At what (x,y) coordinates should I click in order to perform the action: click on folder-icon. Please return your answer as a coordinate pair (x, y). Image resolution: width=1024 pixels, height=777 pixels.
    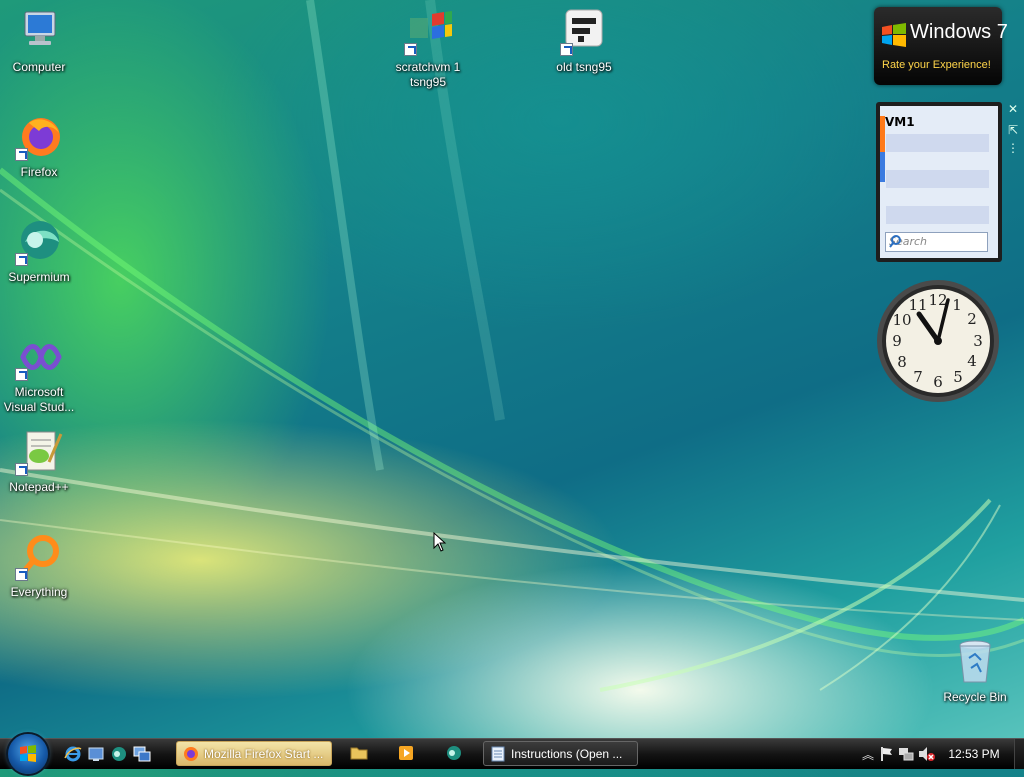
    Looking at the image, I should click on (359, 753).